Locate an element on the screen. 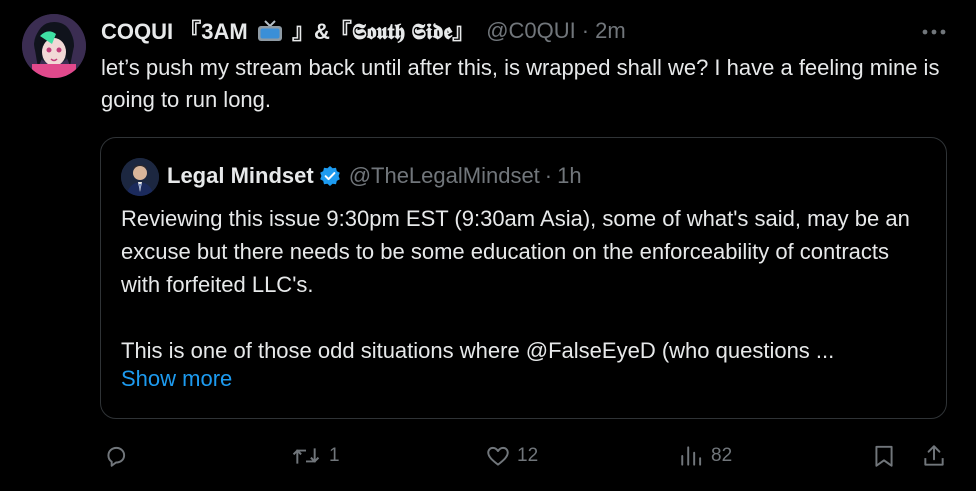 The height and width of the screenshot is (491, 976). repost-button: 1 is located at coordinates (314, 456).